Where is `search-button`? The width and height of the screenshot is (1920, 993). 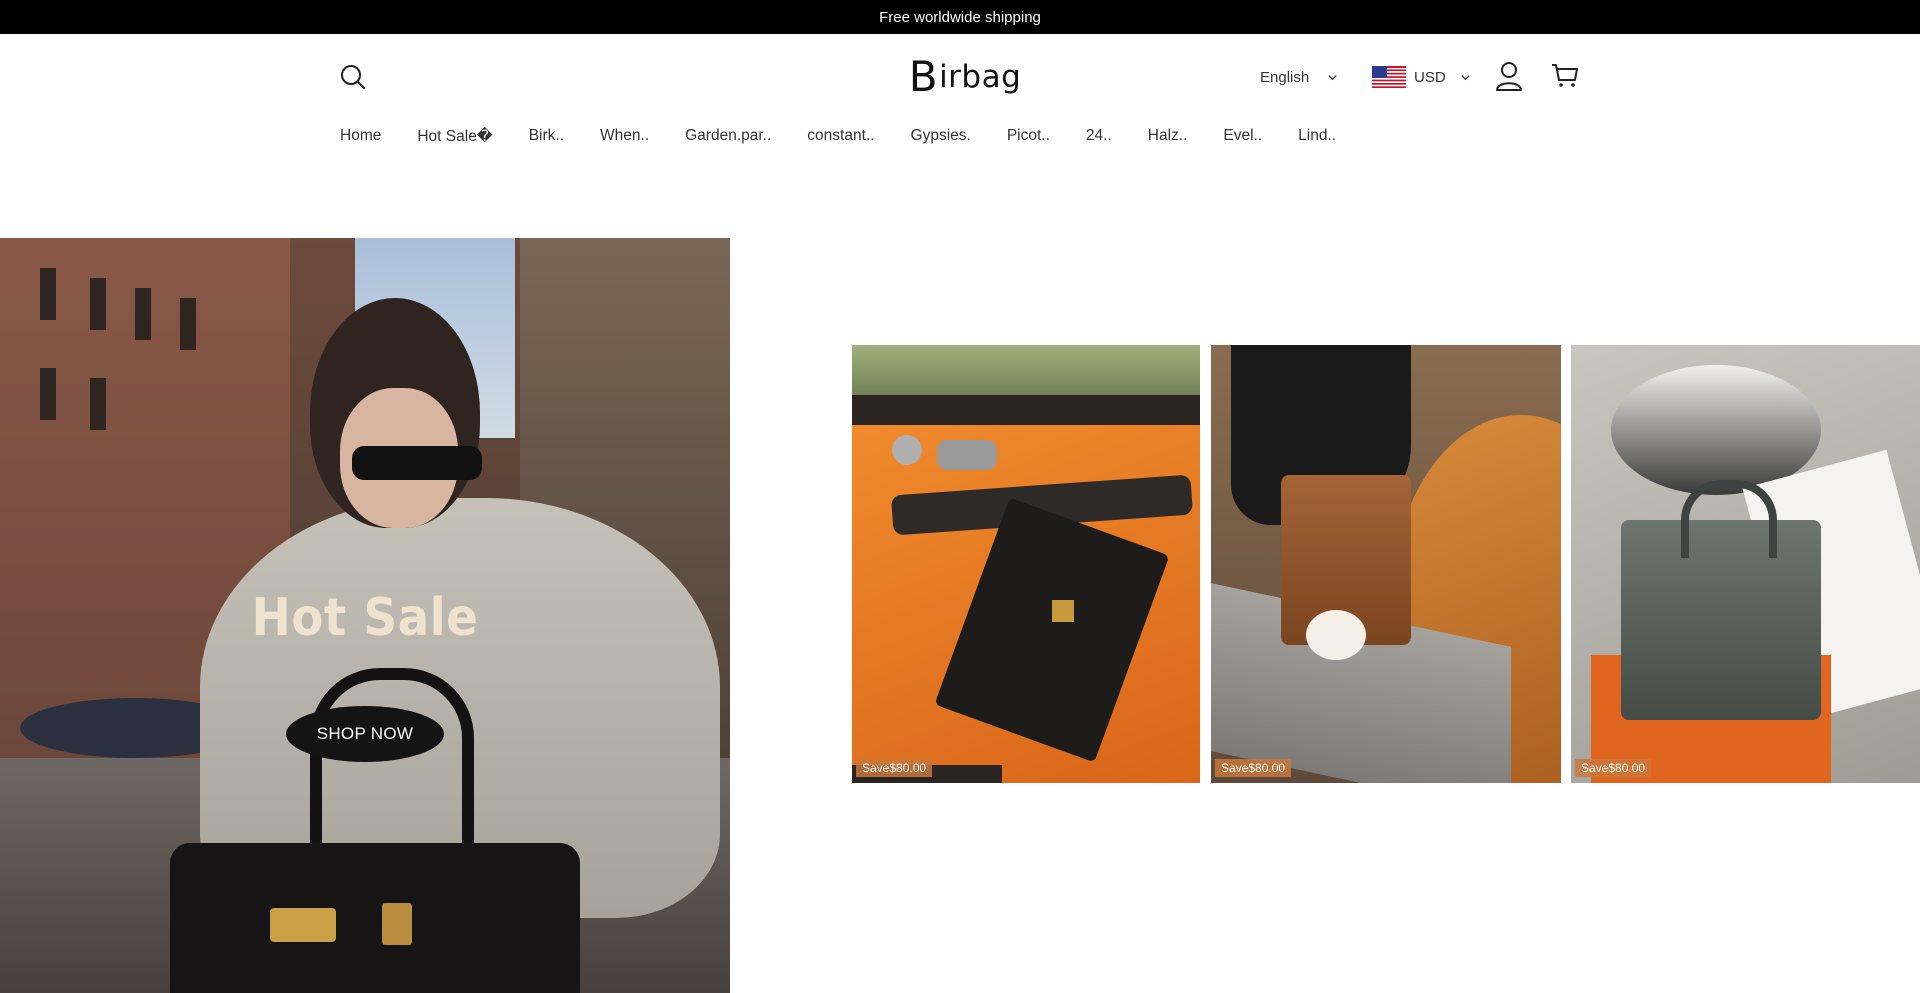
search-button is located at coordinates (353, 77).